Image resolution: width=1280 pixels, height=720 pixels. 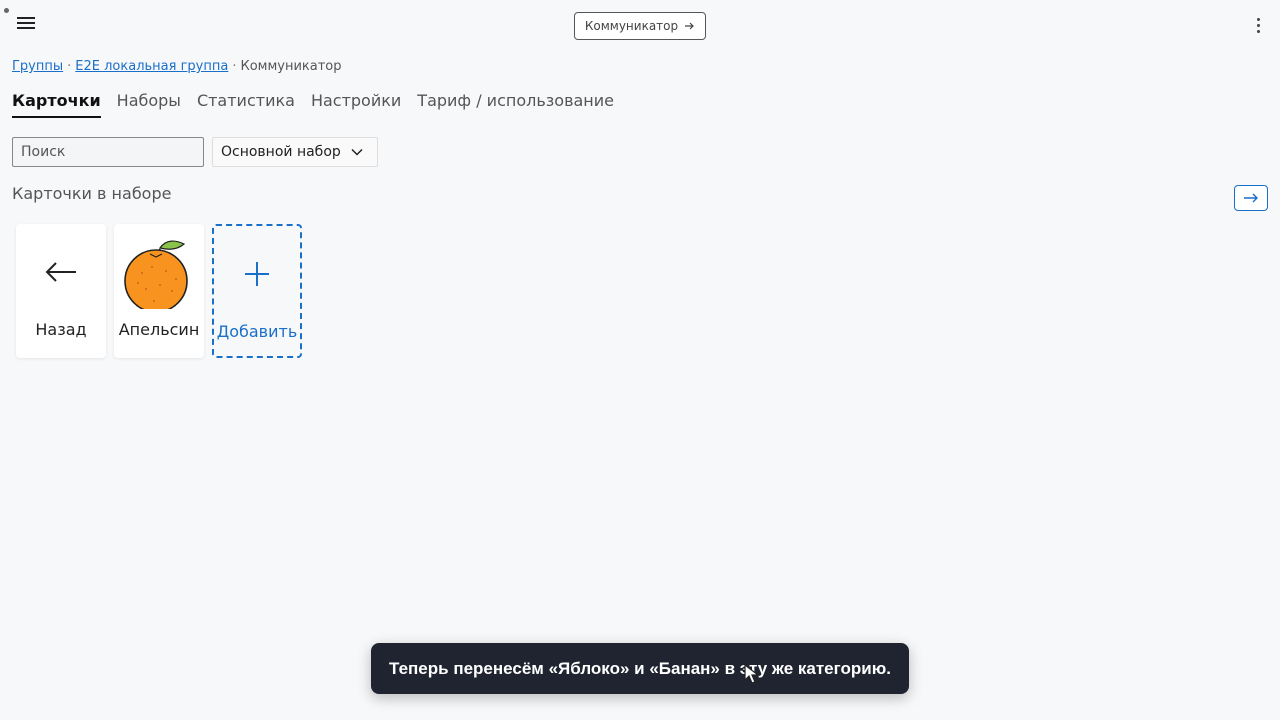 I want to click on mouse-cursor-icon, so click(x=752, y=674).